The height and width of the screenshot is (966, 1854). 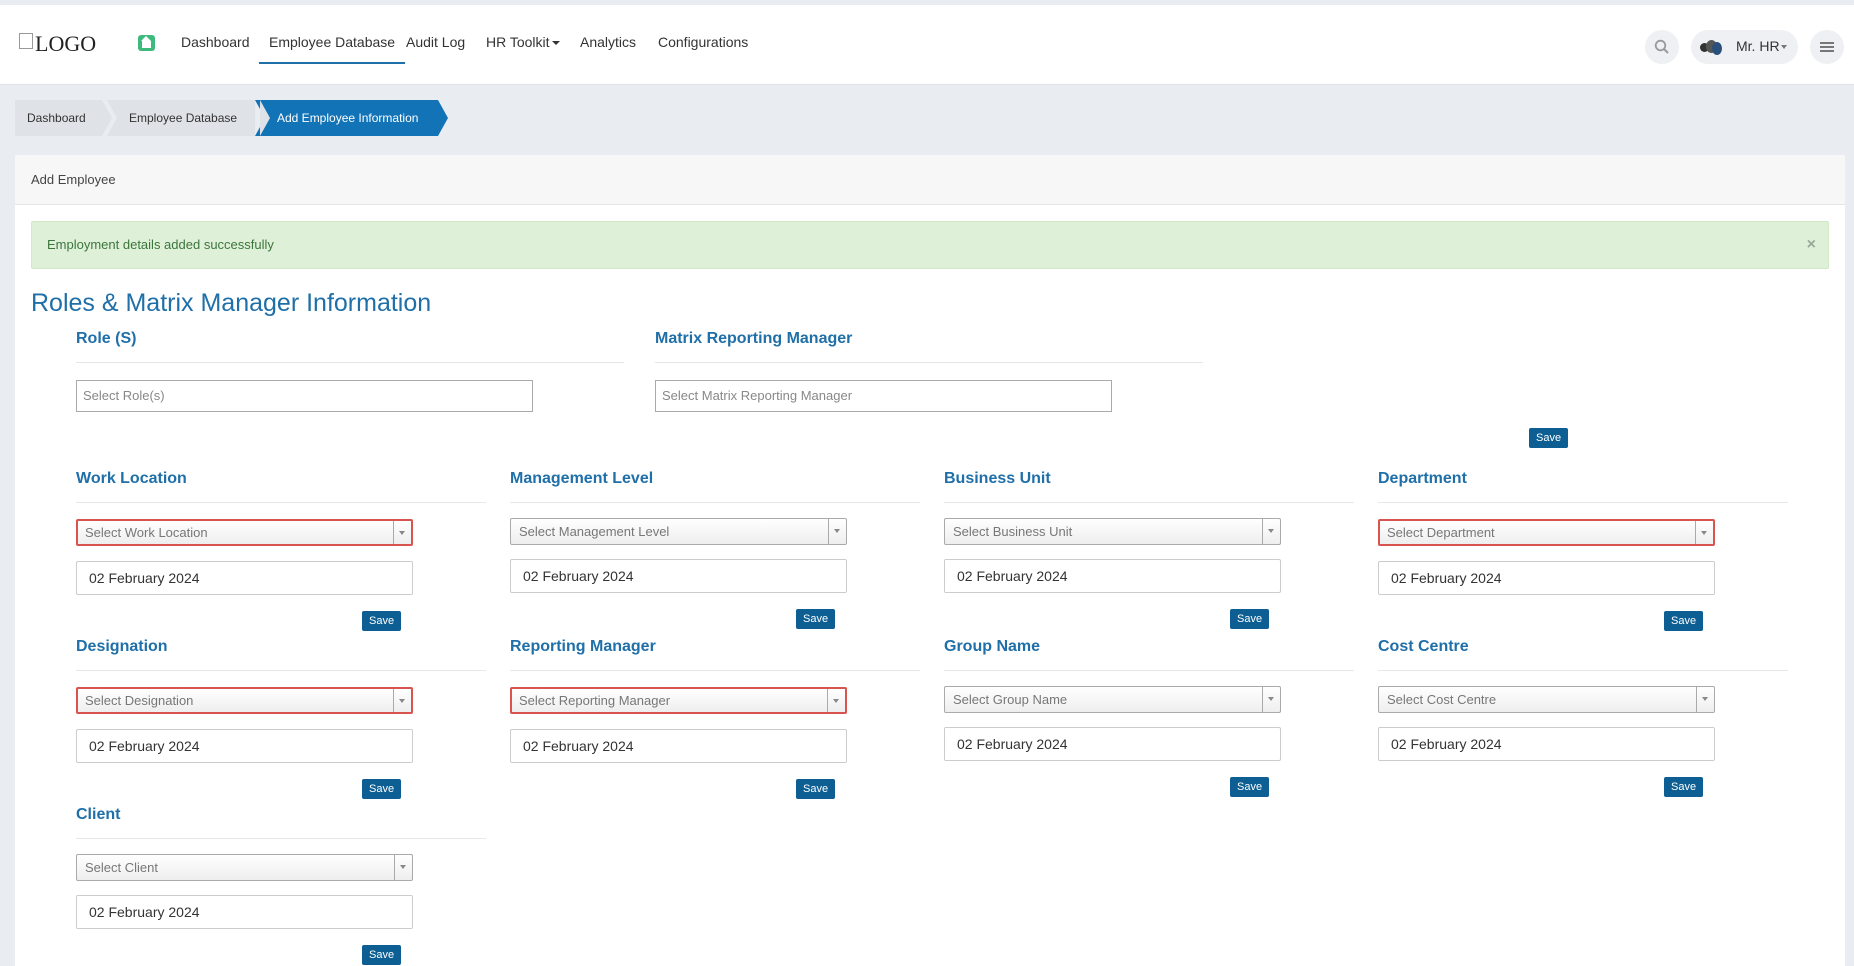 I want to click on nav-configurations: Configurations, so click(x=703, y=42).